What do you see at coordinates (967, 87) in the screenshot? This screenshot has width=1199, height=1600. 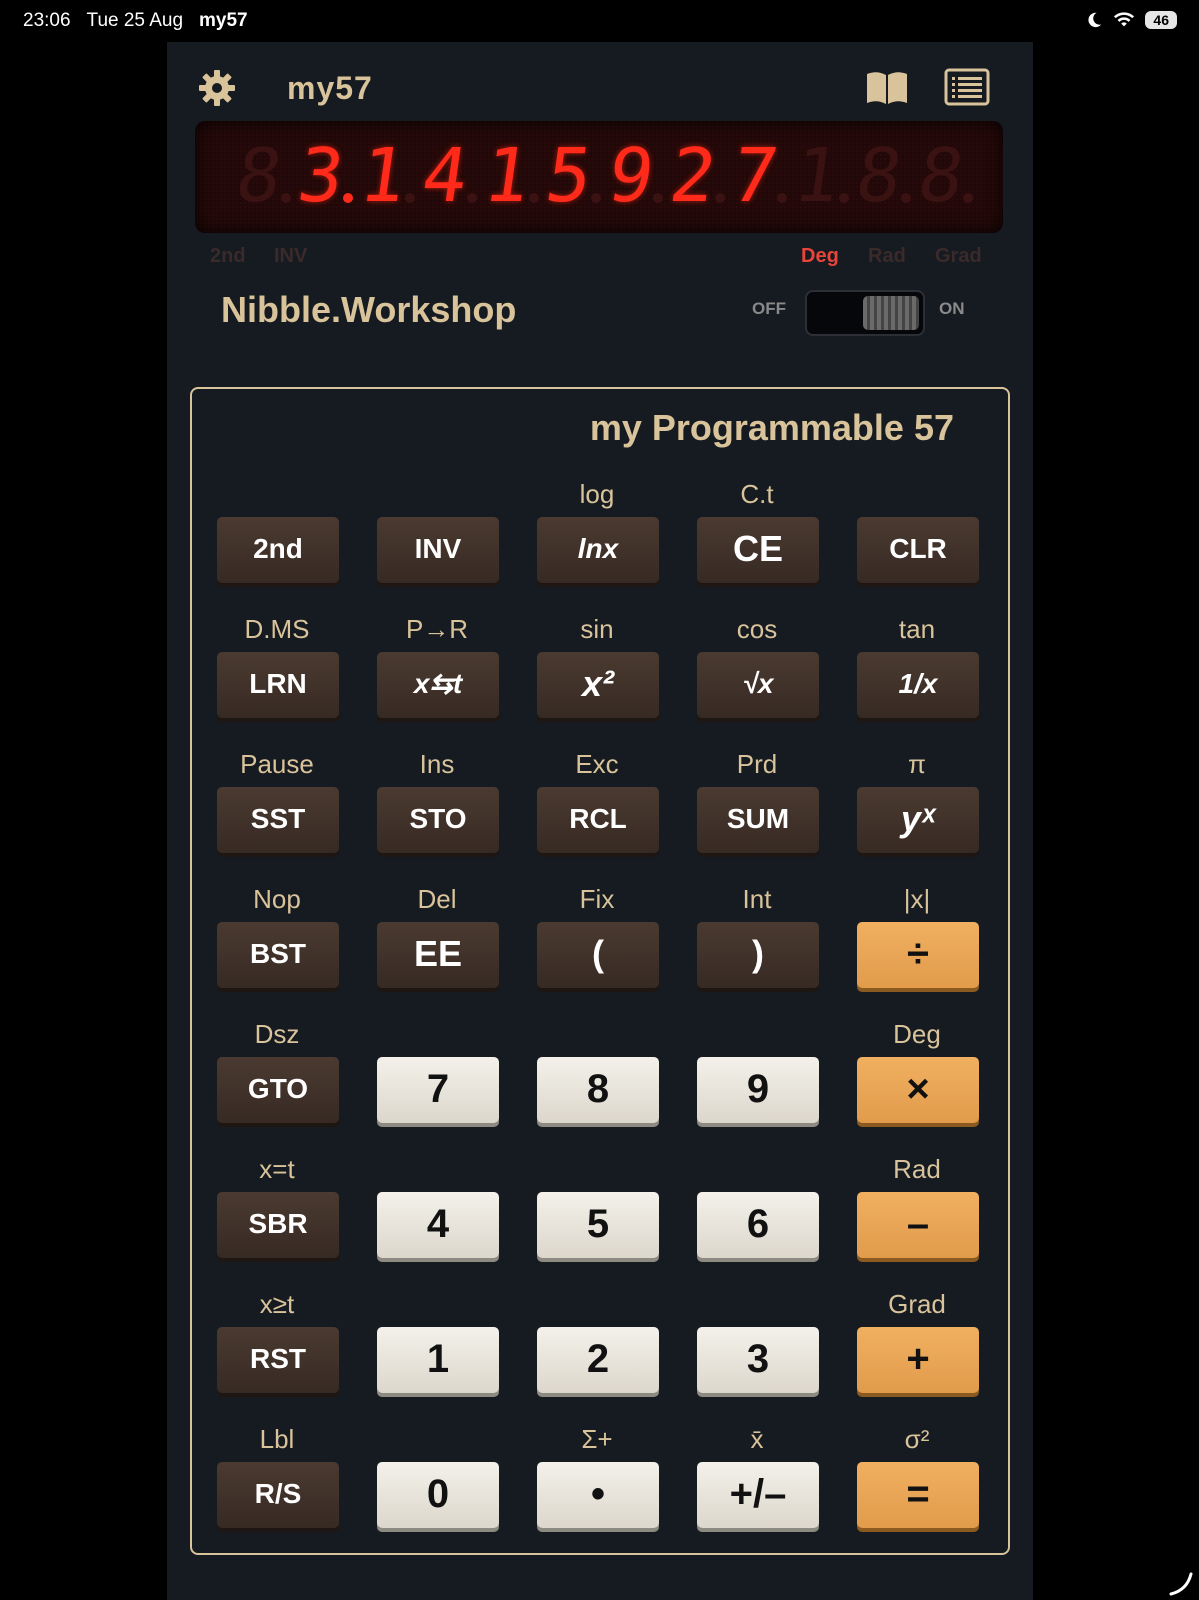 I see `list-icon` at bounding box center [967, 87].